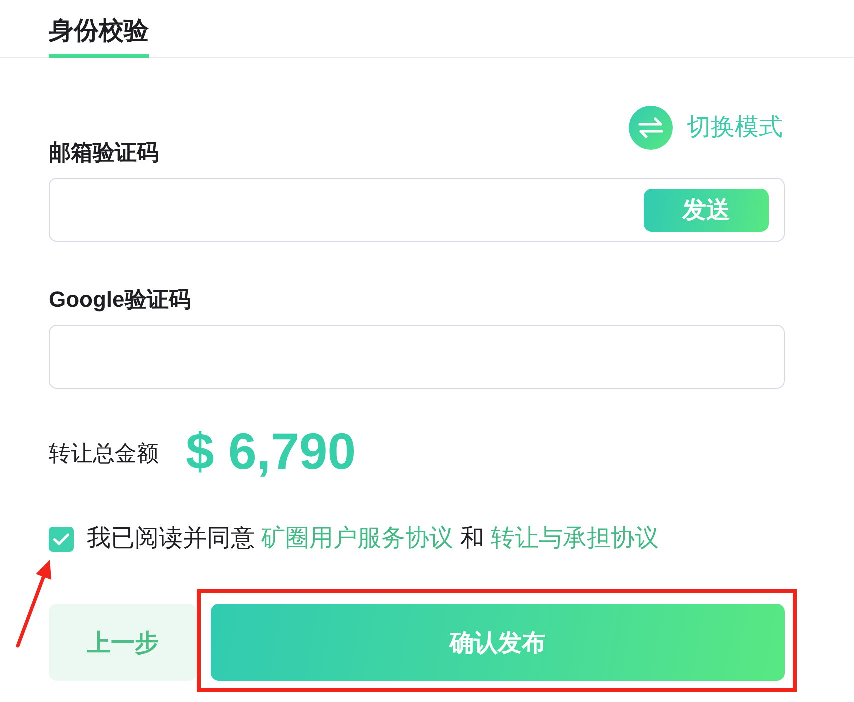 This screenshot has width=854, height=702. I want to click on confirm-button: 确认发布, so click(498, 642).